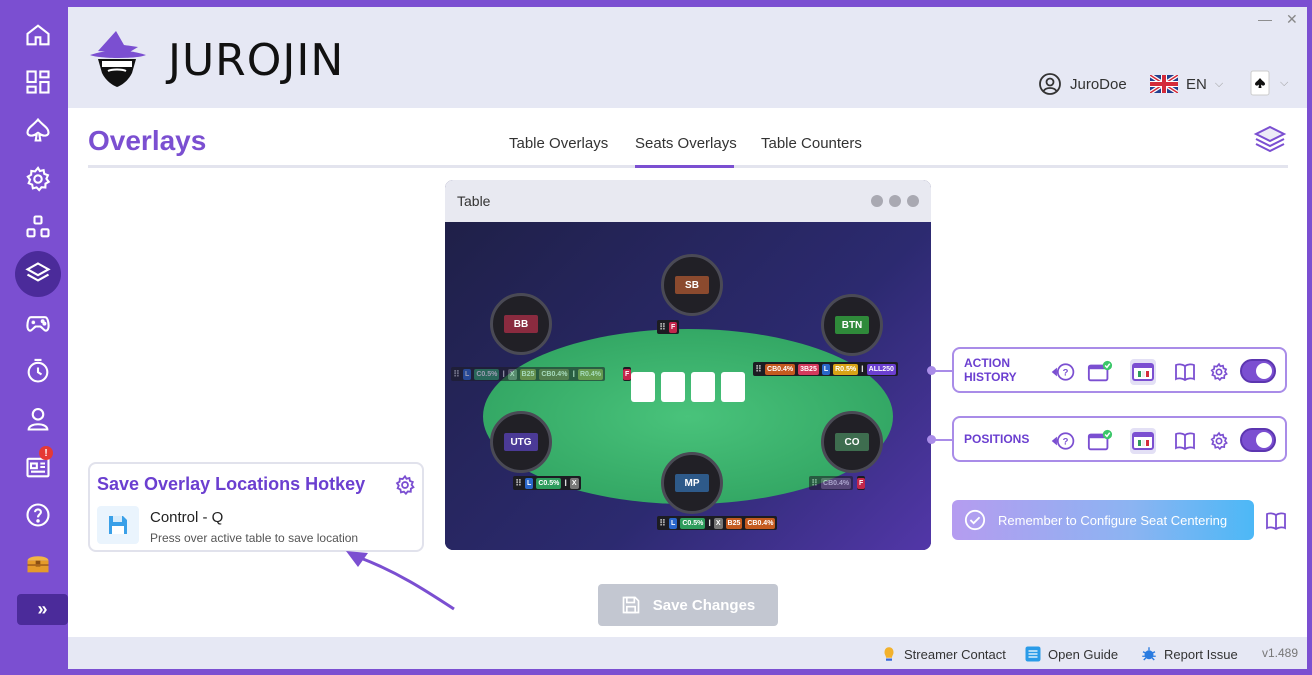 Image resolution: width=1312 pixels, height=675 pixels. Describe the element at coordinates (686, 143) in the screenshot. I see `tab-seats-overlays: Seats Overlays` at that location.